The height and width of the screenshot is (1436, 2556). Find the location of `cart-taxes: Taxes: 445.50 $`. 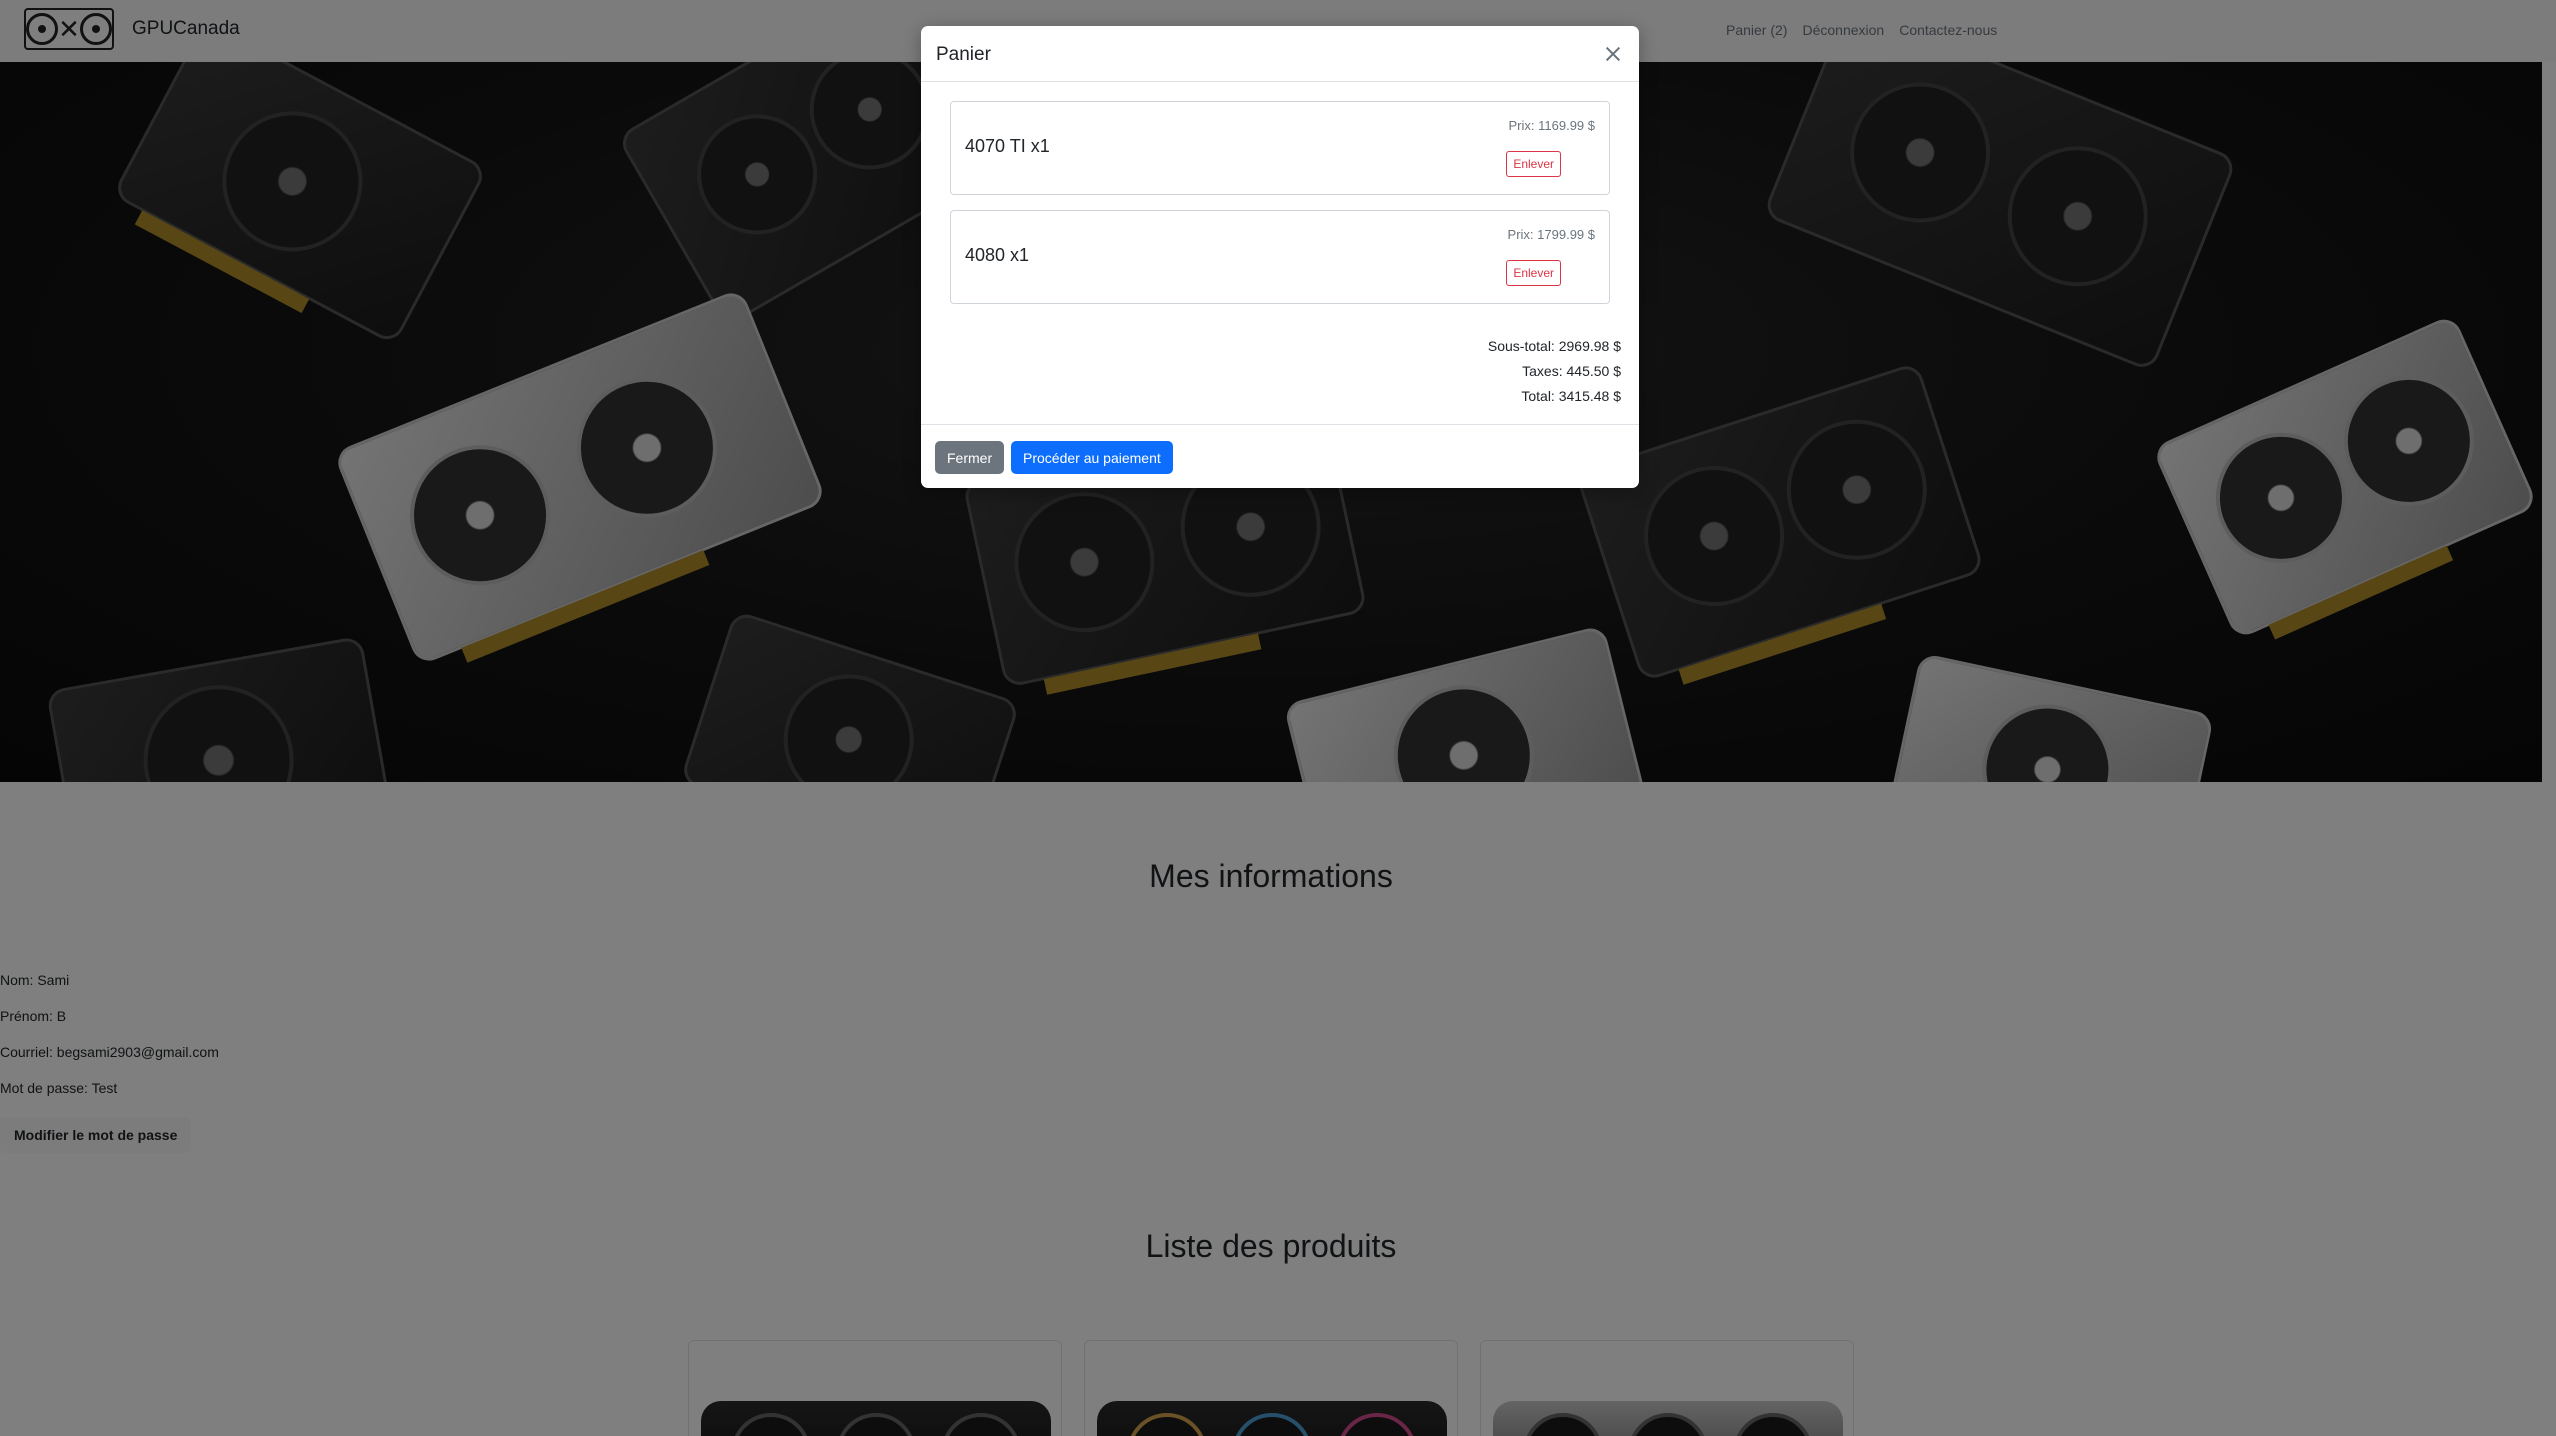

cart-taxes: Taxes: 445.50 $ is located at coordinates (1571, 371).